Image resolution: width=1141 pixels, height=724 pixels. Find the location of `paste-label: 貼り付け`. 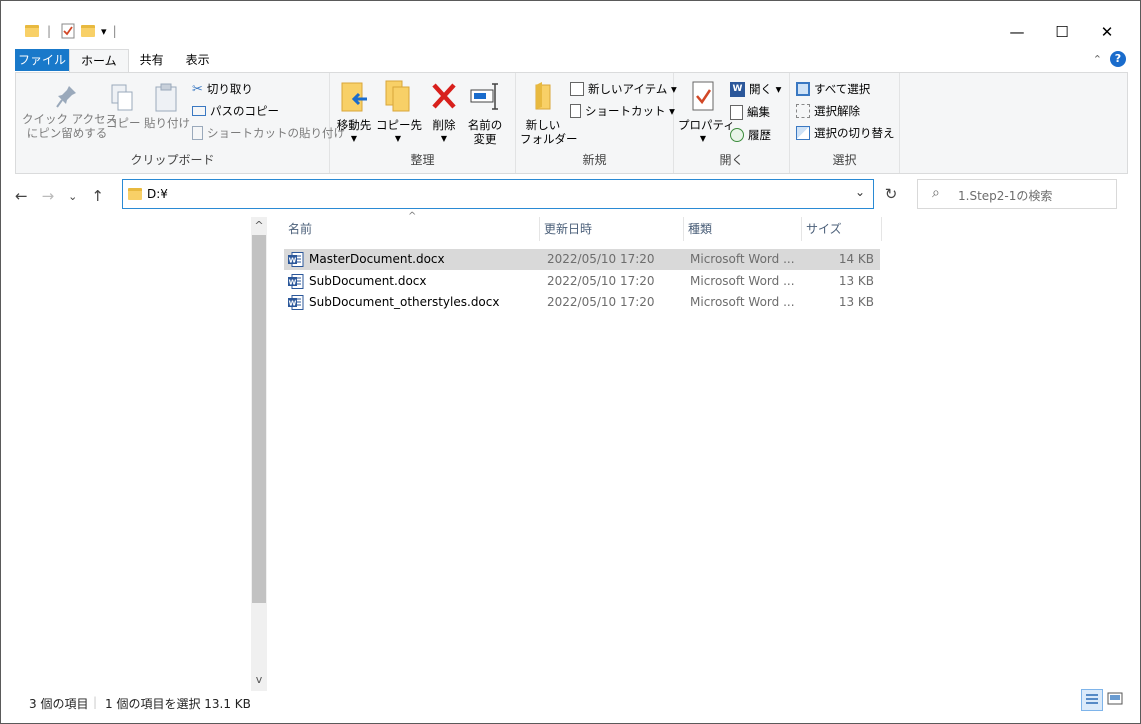

paste-label: 貼り付け is located at coordinates (167, 123).